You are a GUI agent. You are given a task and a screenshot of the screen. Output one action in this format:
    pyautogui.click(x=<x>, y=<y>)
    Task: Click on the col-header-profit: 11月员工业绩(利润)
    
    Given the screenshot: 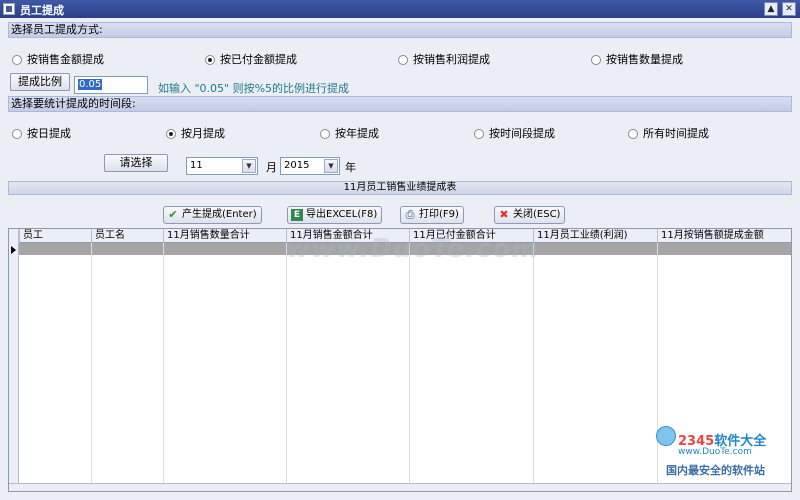 What is the action you would take?
    pyautogui.click(x=595, y=236)
    